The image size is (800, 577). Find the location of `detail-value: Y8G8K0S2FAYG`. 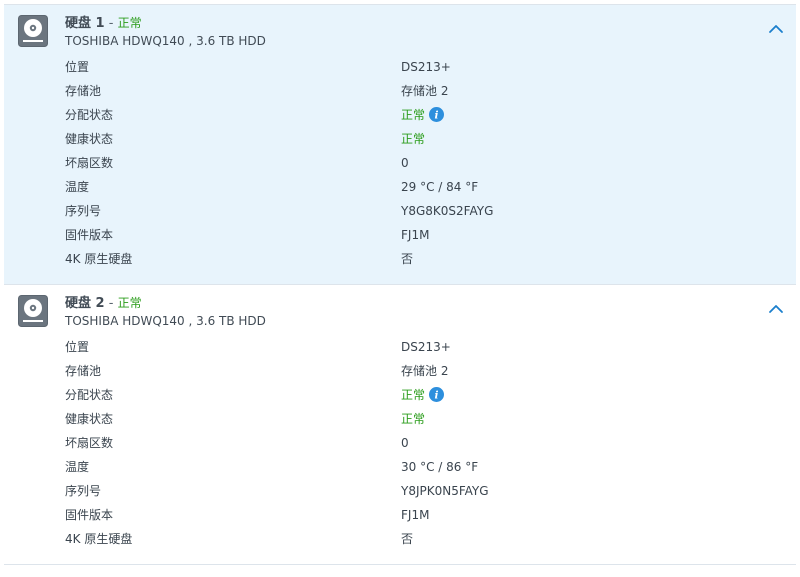

detail-value: Y8G8K0S2FAYG is located at coordinates (447, 211).